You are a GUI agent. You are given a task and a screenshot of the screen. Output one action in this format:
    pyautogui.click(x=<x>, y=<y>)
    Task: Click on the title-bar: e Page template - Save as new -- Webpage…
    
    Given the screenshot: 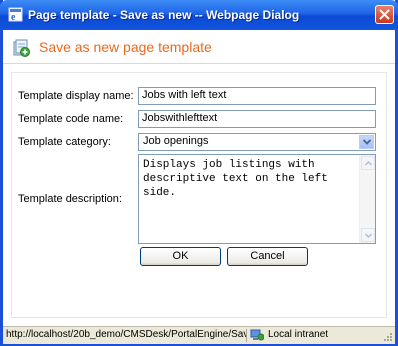 What is the action you would take?
    pyautogui.click(x=199, y=15)
    